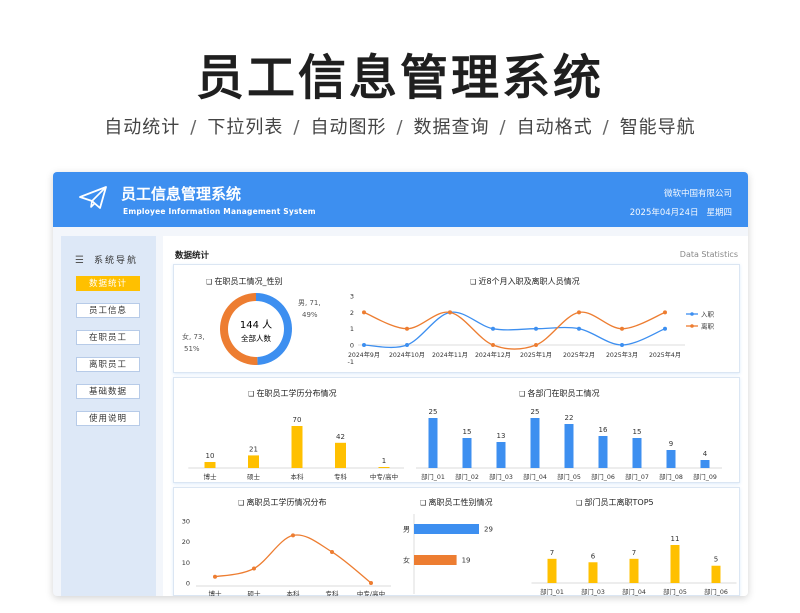 The image size is (800, 613). Describe the element at coordinates (433, 476) in the screenshot. I see `x-tick-label: 部门_01` at that location.